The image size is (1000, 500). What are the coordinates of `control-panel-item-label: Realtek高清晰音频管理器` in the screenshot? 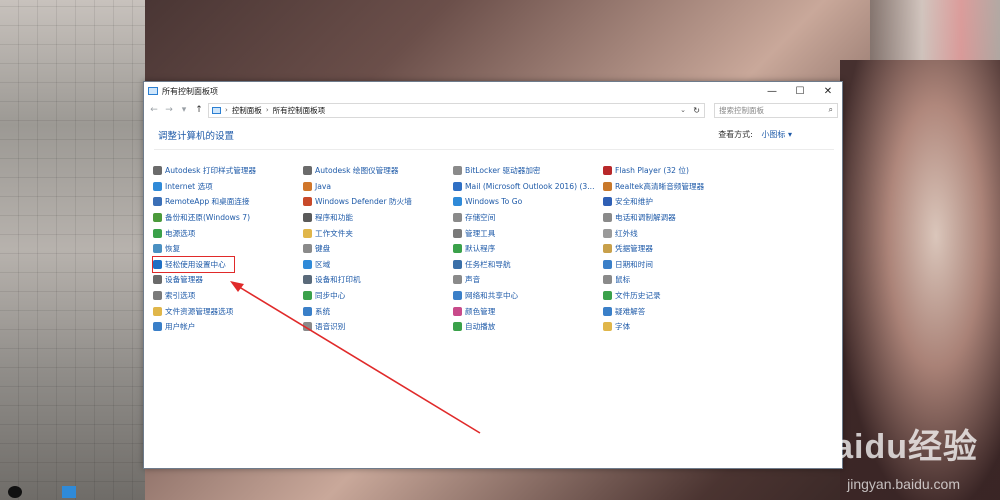 It's located at (660, 186).